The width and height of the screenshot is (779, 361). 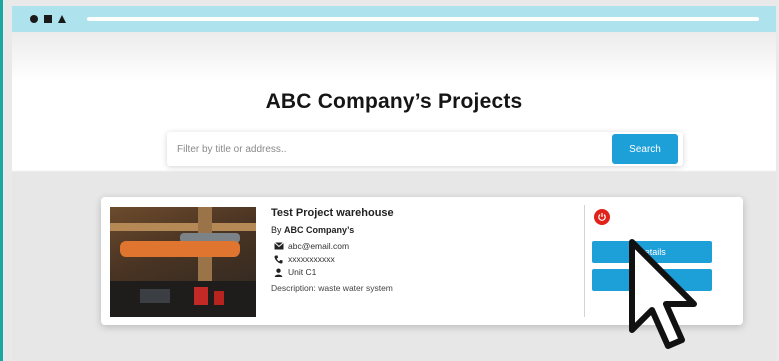 I want to click on by-label: By, so click(x=276, y=230).